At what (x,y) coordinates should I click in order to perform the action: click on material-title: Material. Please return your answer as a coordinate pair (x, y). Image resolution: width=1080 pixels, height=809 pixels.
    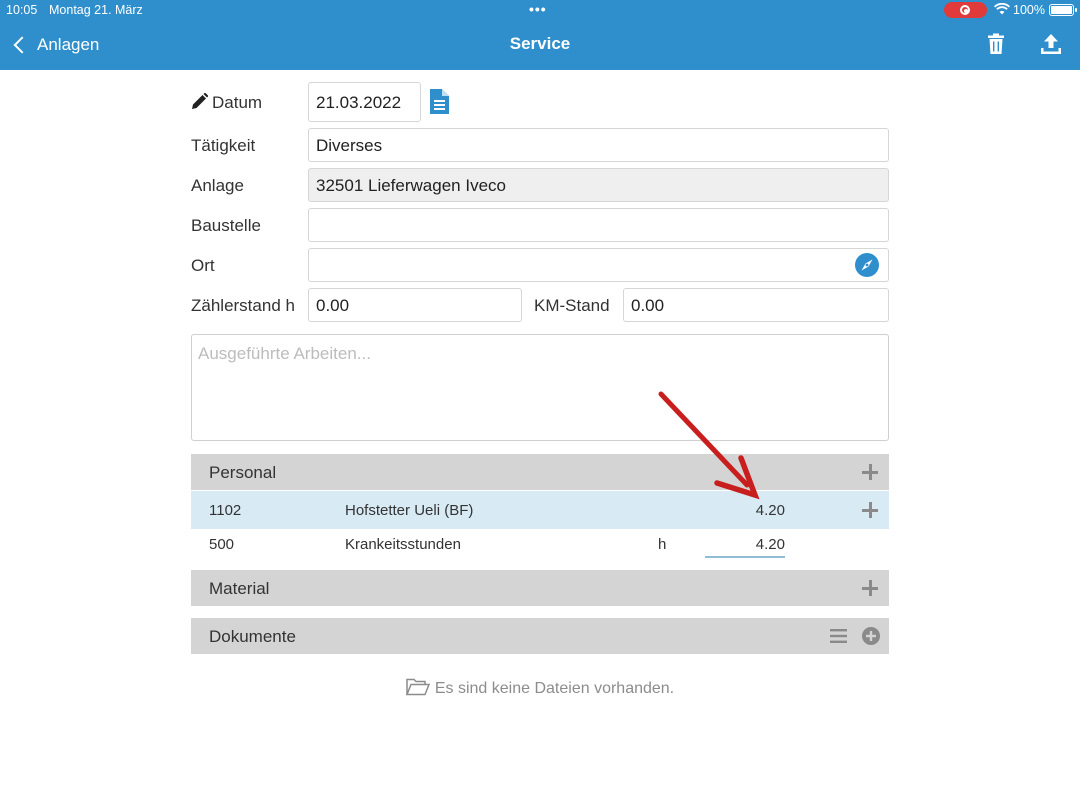
    Looking at the image, I should click on (239, 588).